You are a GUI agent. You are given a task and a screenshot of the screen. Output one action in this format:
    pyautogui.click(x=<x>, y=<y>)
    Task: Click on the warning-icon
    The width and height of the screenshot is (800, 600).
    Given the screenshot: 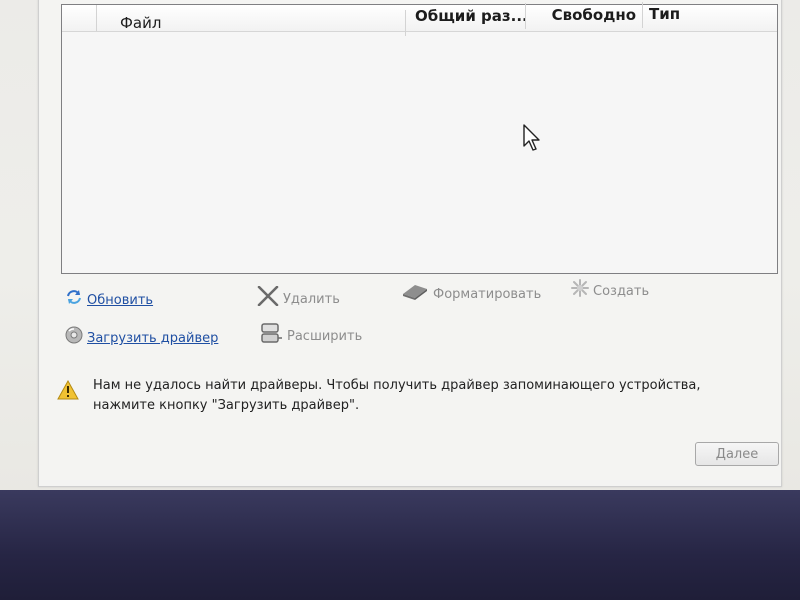 What is the action you would take?
    pyautogui.click(x=68, y=393)
    